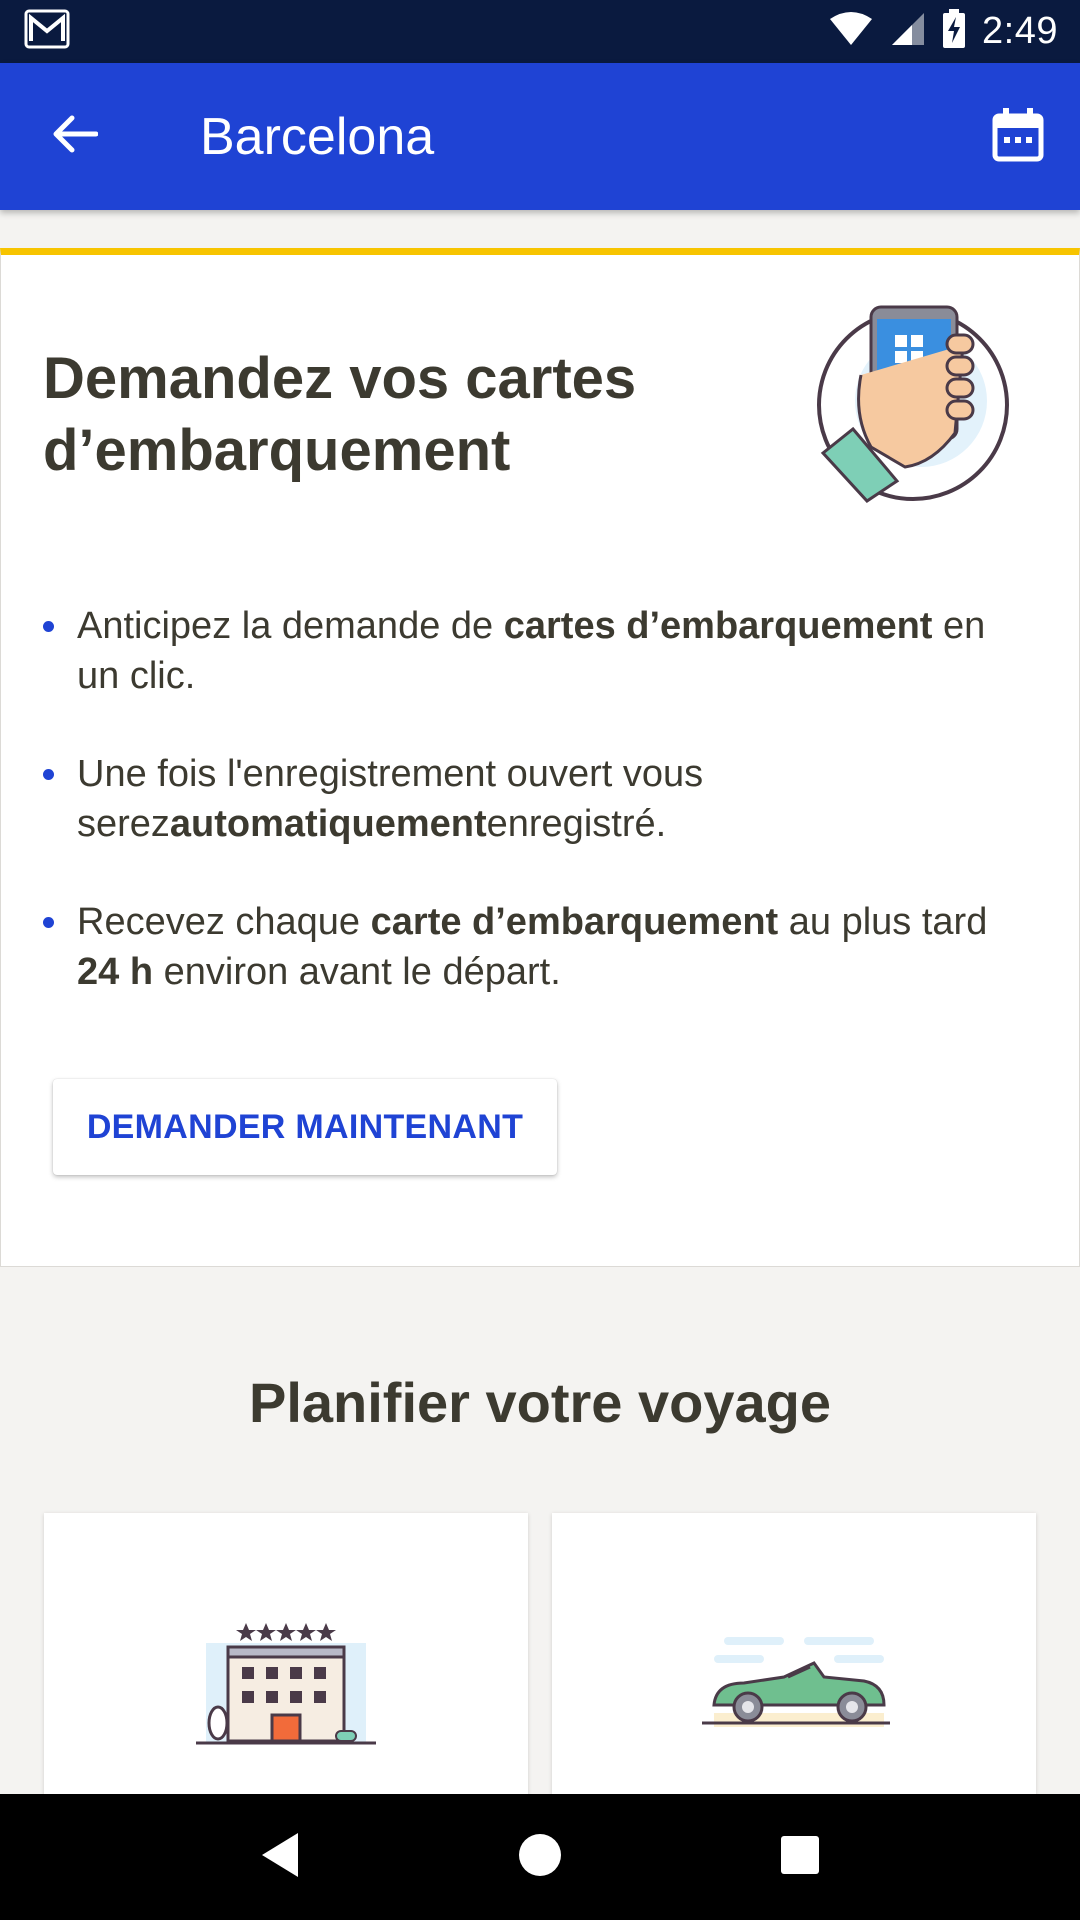  What do you see at coordinates (913, 405) in the screenshot?
I see `phone-qr-illustration` at bounding box center [913, 405].